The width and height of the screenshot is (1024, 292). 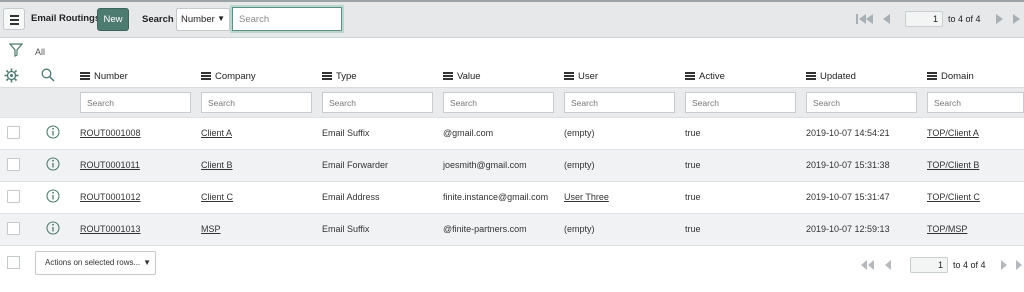 What do you see at coordinates (377, 102) in the screenshot?
I see `column-search-type` at bounding box center [377, 102].